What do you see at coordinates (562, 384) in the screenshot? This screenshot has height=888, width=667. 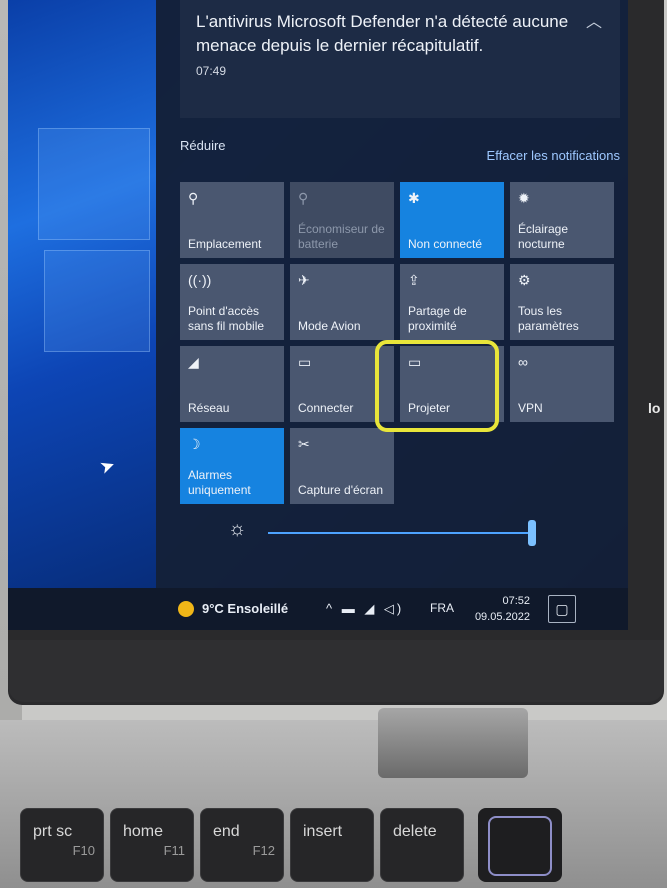 I see `tile-vpn: ∞ VPN` at bounding box center [562, 384].